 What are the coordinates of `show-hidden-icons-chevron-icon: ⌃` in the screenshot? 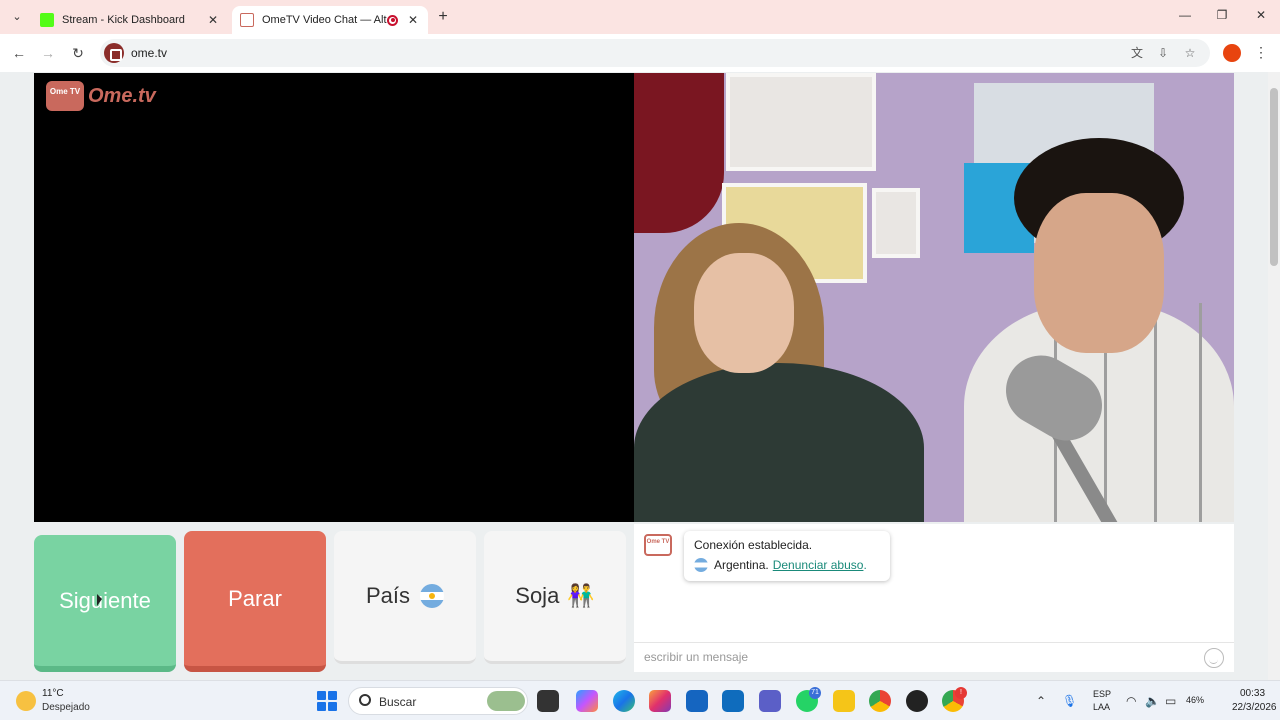 It's located at (1041, 701).